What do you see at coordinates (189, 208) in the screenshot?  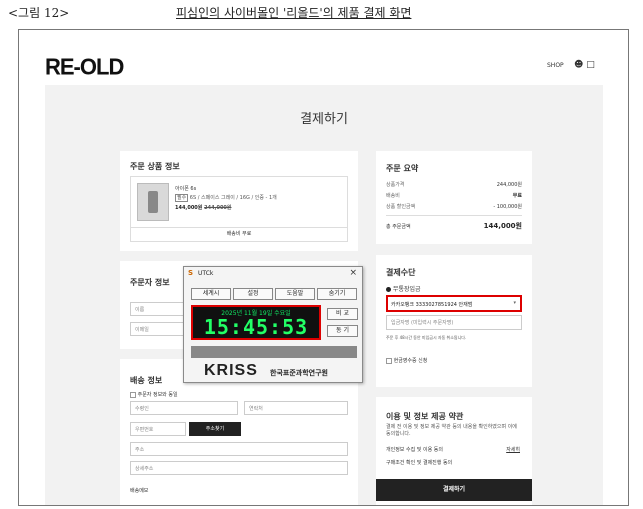 I see `product-price: 144,000원` at bounding box center [189, 208].